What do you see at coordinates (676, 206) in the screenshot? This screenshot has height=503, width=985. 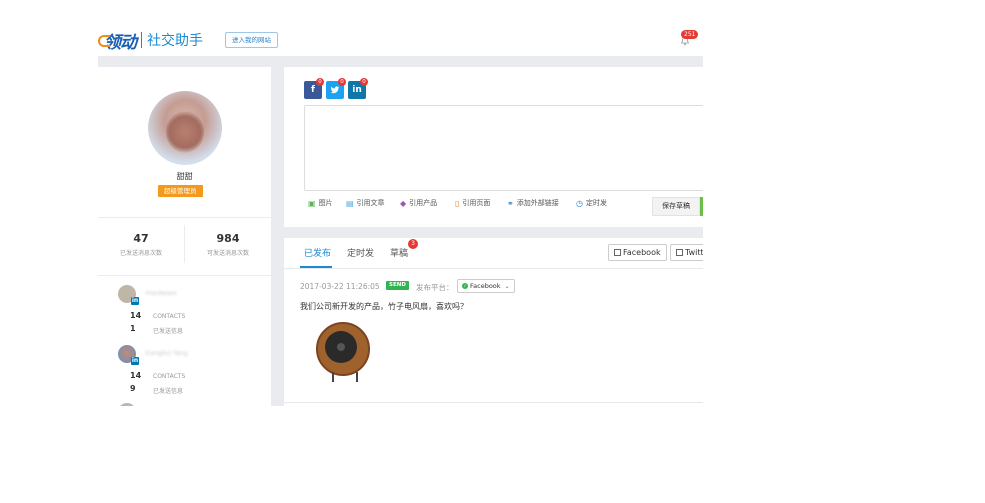 I see `save-draft-button: 保存草稿` at bounding box center [676, 206].